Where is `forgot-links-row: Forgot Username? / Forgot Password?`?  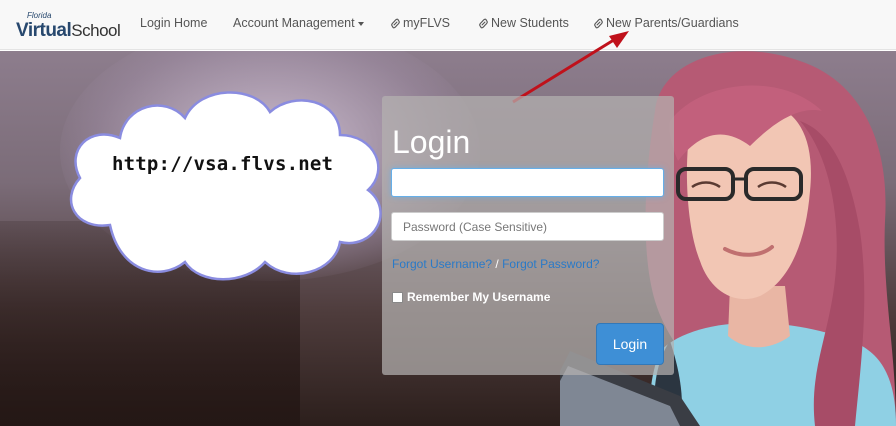
forgot-links-row: Forgot Username? / Forgot Password? is located at coordinates (495, 264).